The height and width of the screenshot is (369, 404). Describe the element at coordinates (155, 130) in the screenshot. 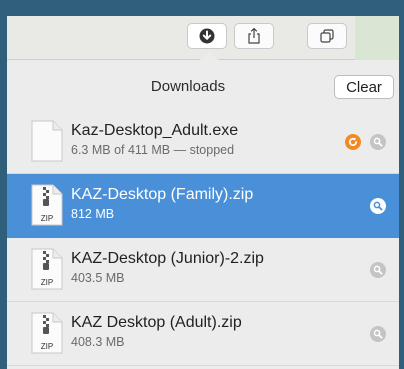

I see `download-filename: Kaz-Desktop_Adult.exe` at that location.